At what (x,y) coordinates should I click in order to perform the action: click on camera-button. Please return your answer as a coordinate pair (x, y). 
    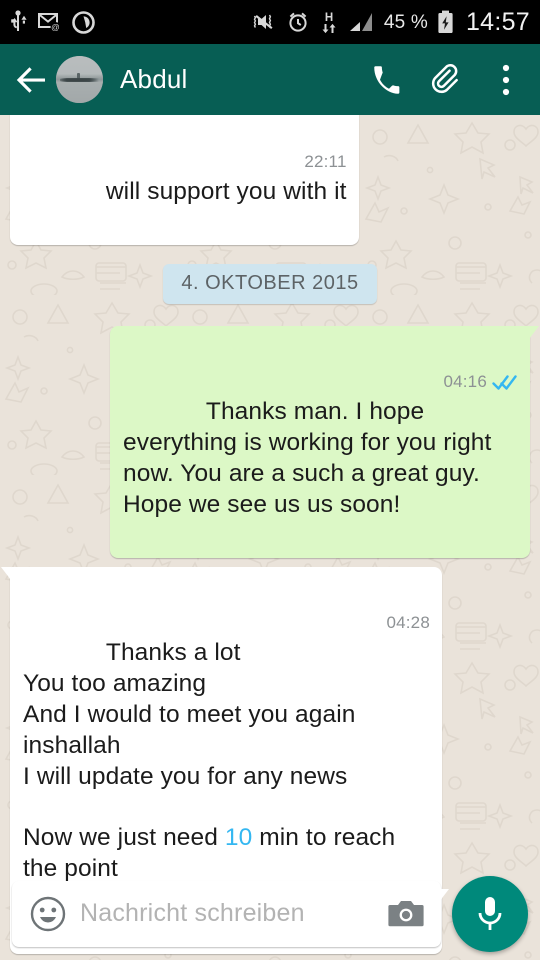
    Looking at the image, I should click on (406, 914).